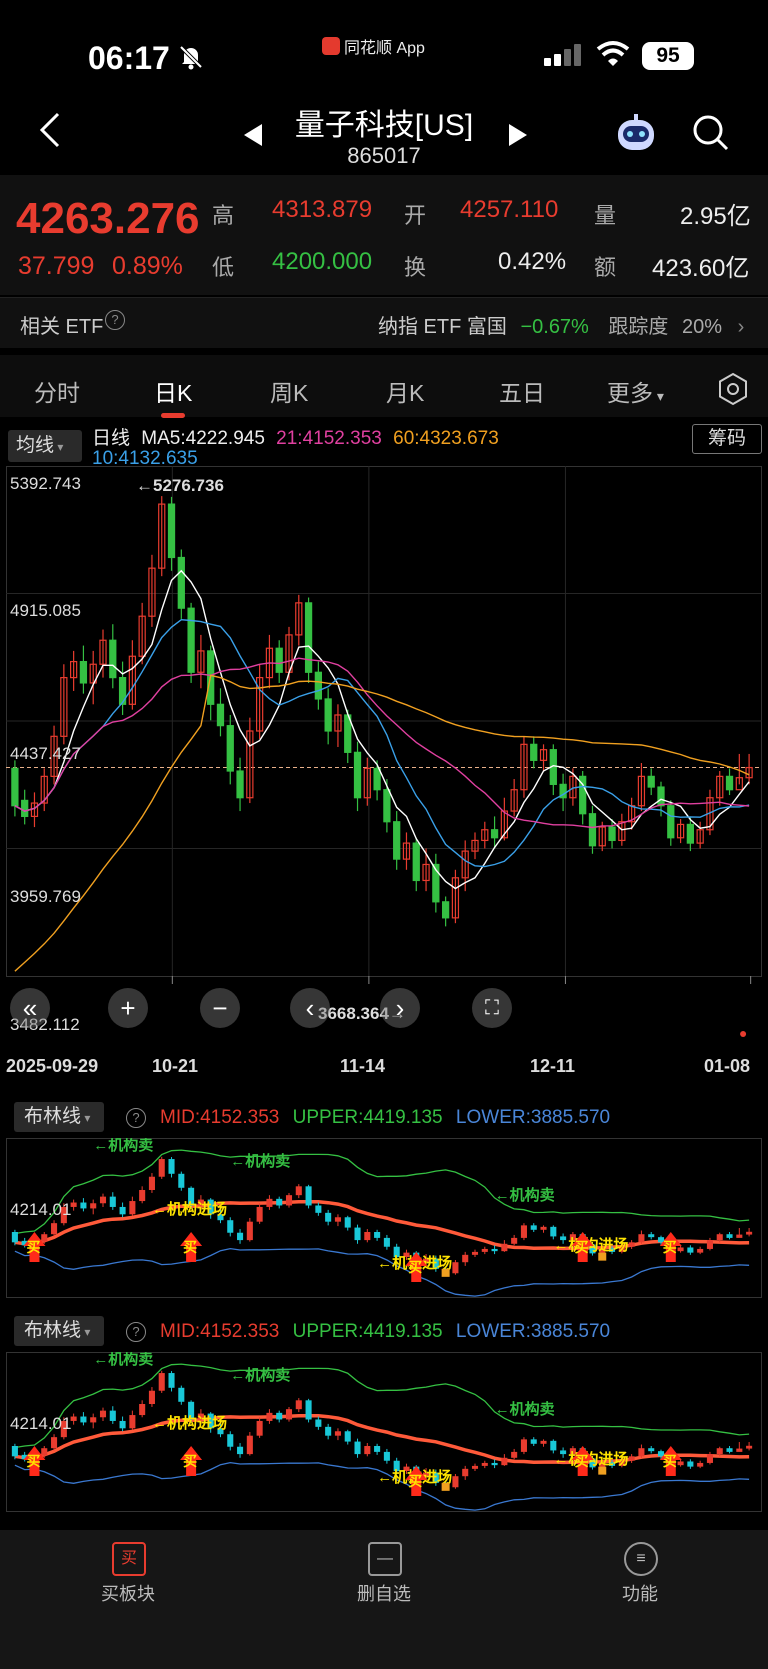  I want to click on indicator-selector-2: 布林线 ▾, so click(59, 1331).